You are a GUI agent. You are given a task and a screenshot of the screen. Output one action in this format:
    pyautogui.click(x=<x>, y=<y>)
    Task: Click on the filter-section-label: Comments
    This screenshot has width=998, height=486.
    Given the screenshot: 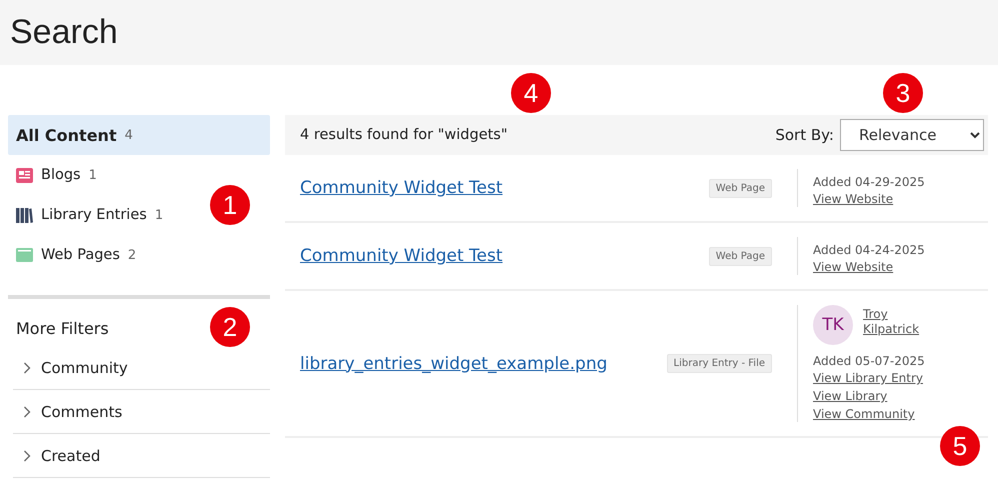 What is the action you would take?
    pyautogui.click(x=81, y=411)
    